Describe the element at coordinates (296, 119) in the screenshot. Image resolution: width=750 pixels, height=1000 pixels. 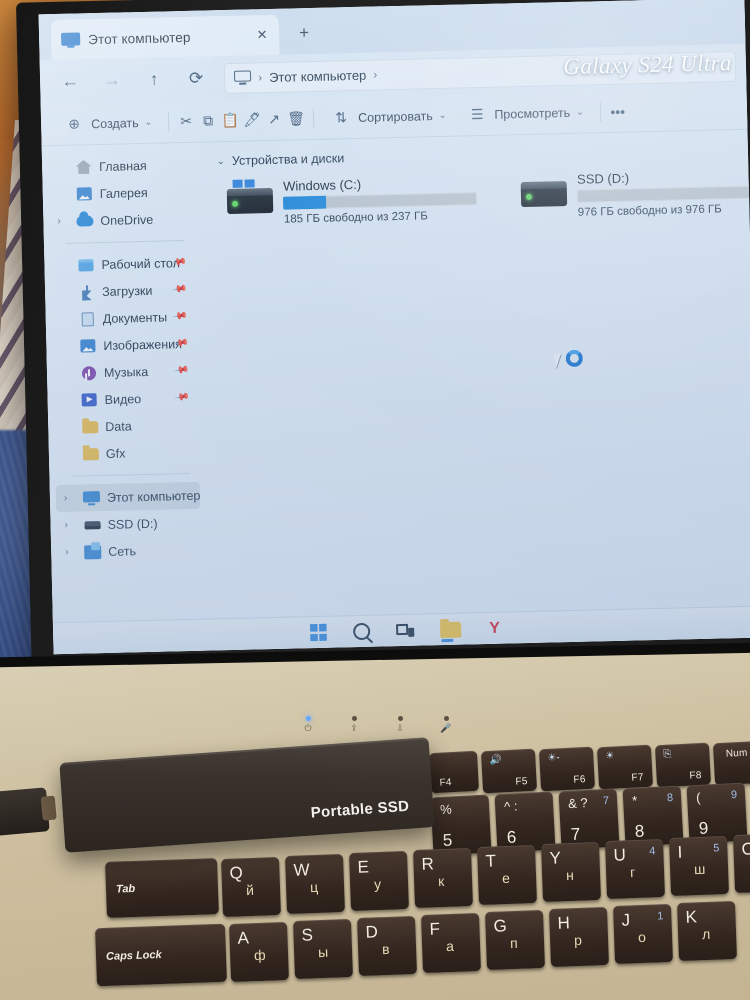
I see `delete-icon: 🗑` at that location.